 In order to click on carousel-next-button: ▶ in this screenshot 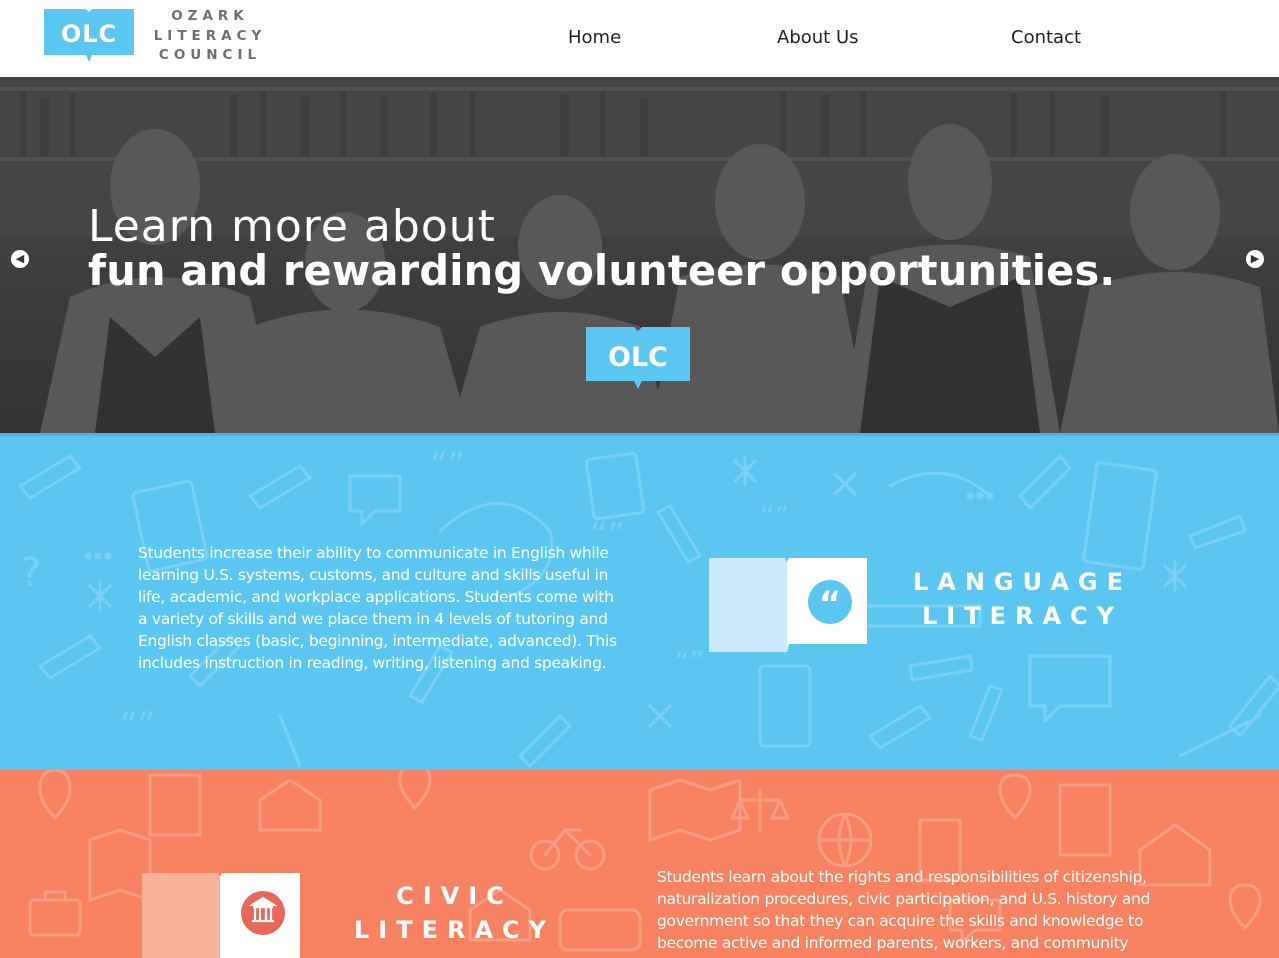, I will do `click(1255, 259)`.